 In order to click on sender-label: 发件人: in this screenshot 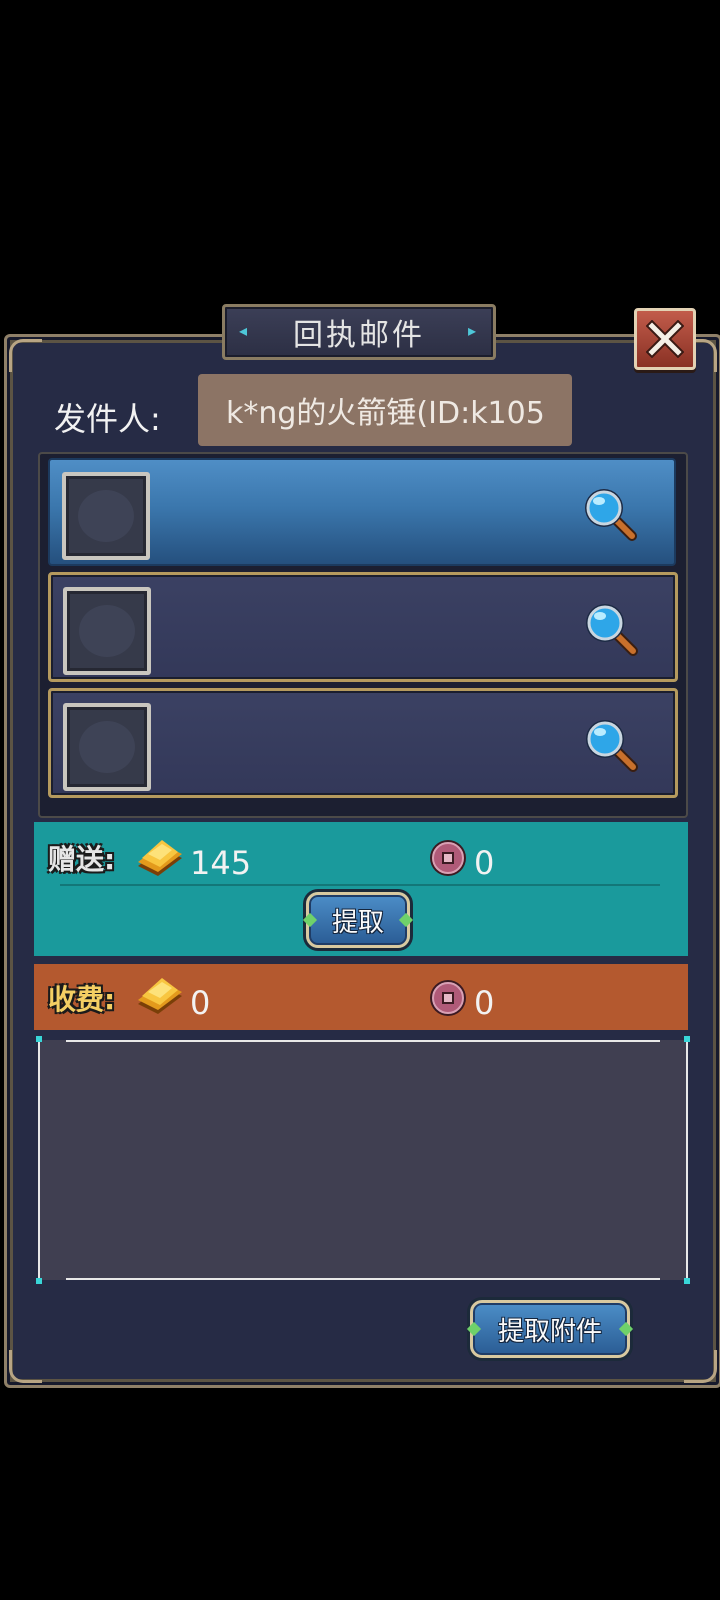, I will do `click(107, 419)`.